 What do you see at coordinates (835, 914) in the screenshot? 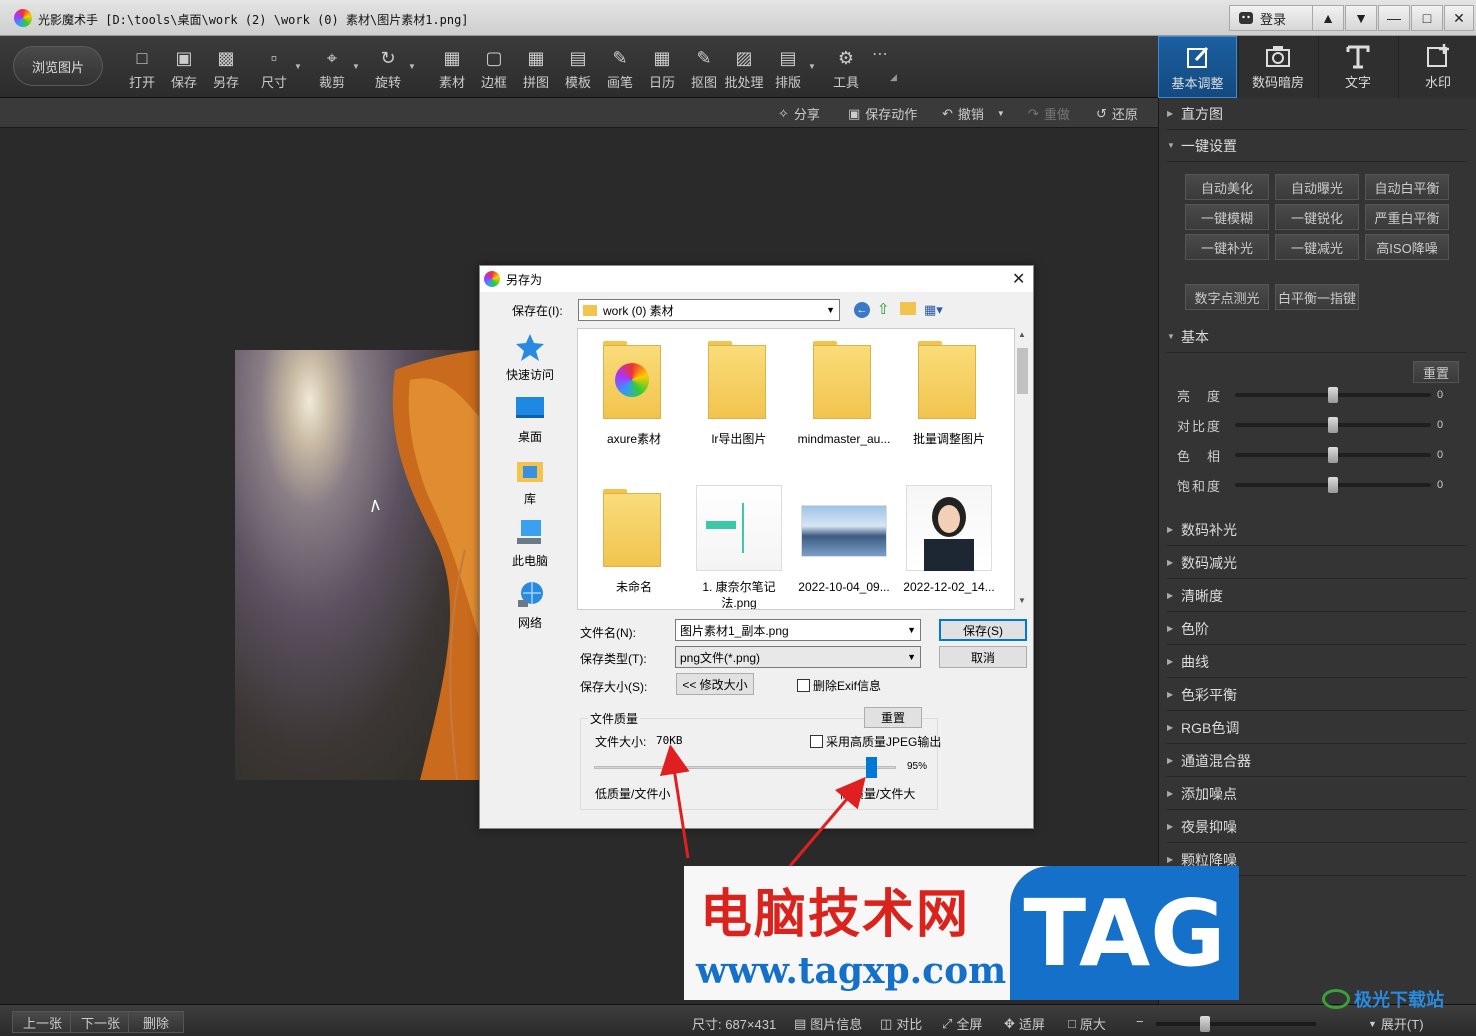
I see `watermark-cn-text: 电脑技术网` at bounding box center [835, 914].